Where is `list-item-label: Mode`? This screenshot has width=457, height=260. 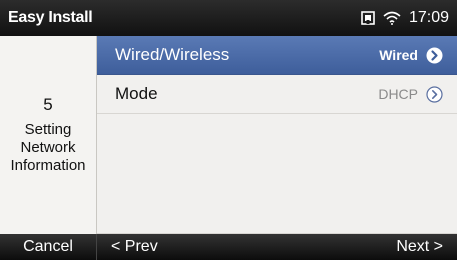
list-item-label: Mode is located at coordinates (136, 93).